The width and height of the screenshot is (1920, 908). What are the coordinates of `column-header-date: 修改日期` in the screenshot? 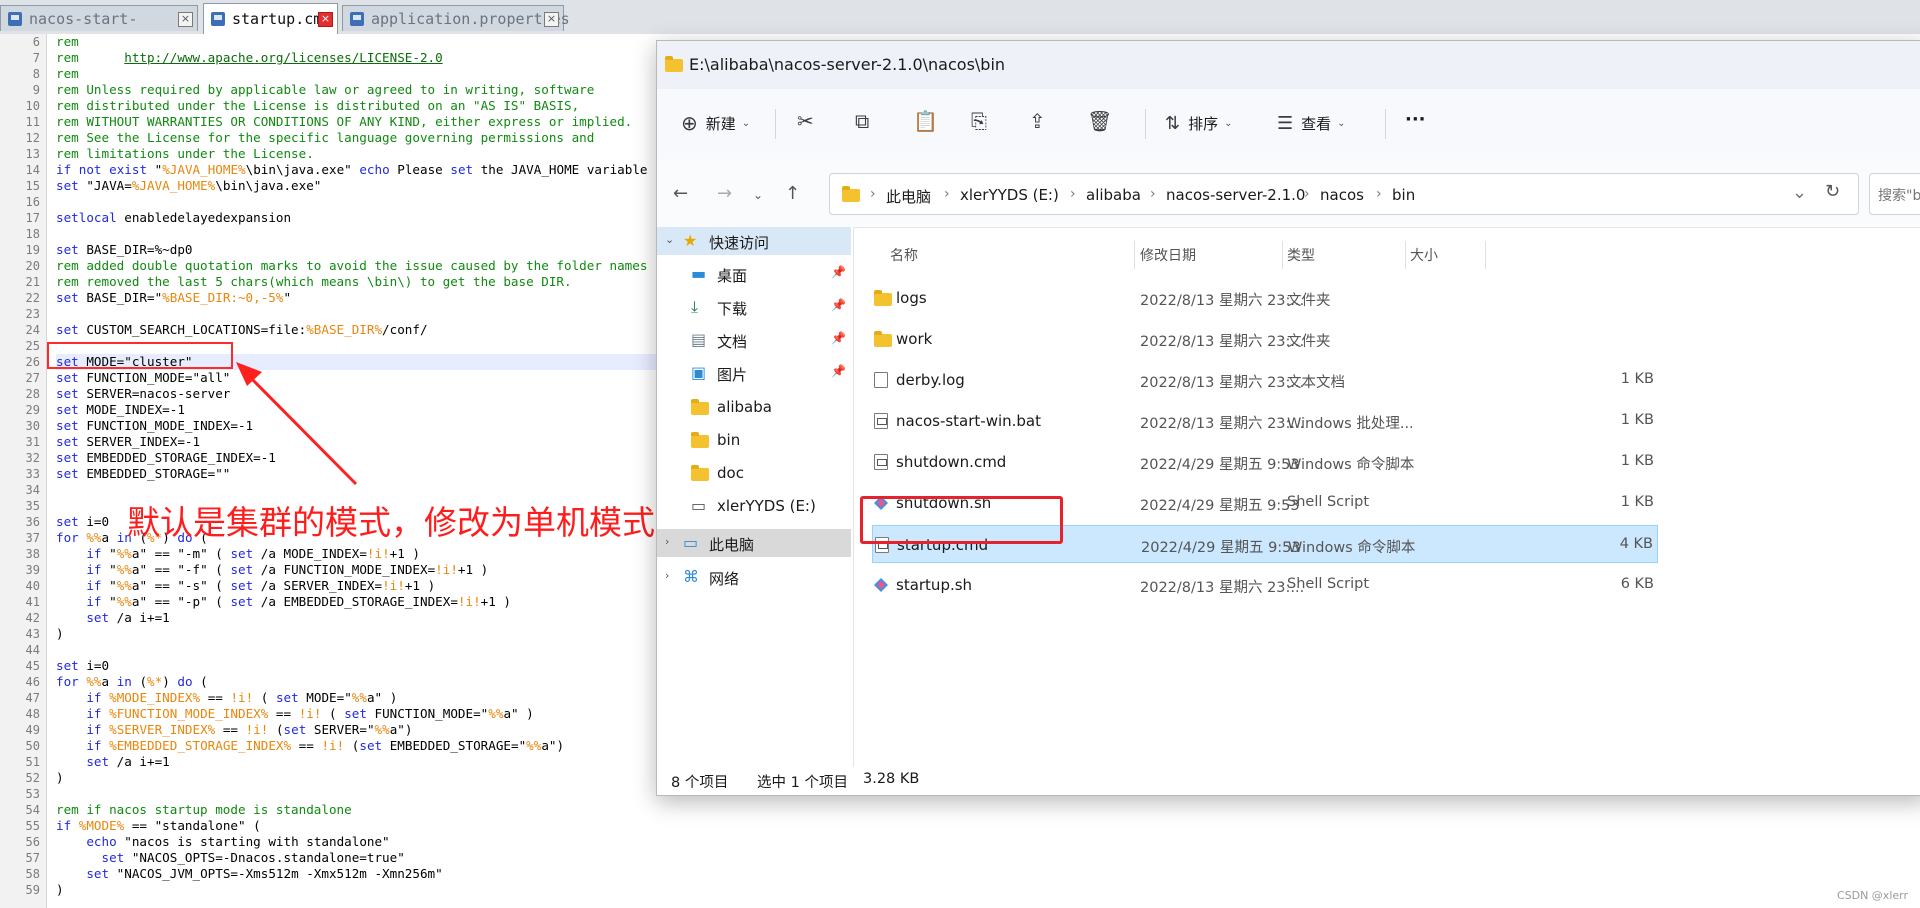 It's located at (1168, 255).